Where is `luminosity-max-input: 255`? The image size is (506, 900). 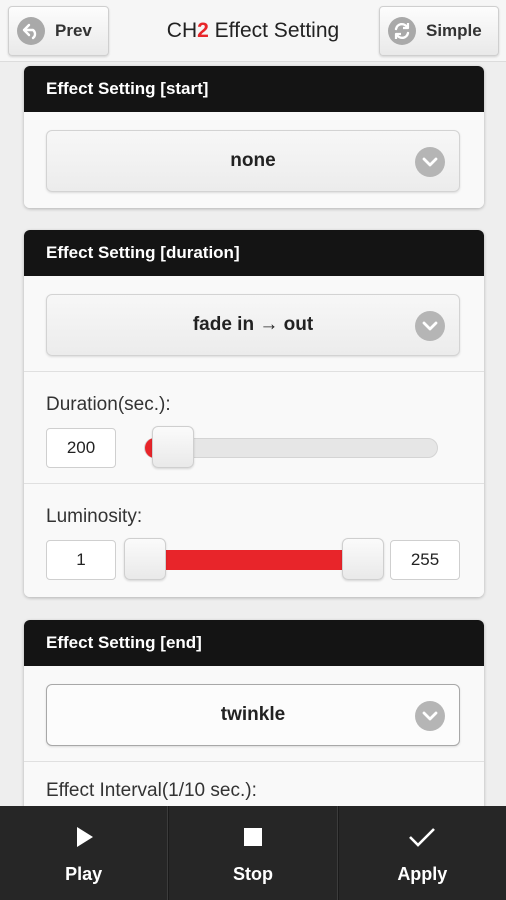 luminosity-max-input: 255 is located at coordinates (425, 560).